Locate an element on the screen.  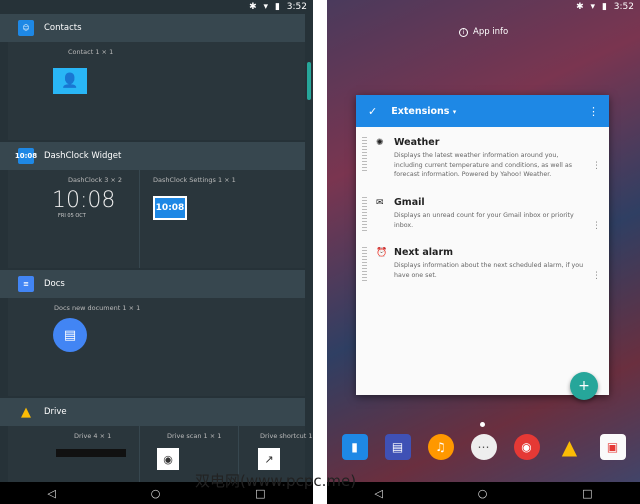
extensions-title: Extensions is located at coordinates (420, 111).